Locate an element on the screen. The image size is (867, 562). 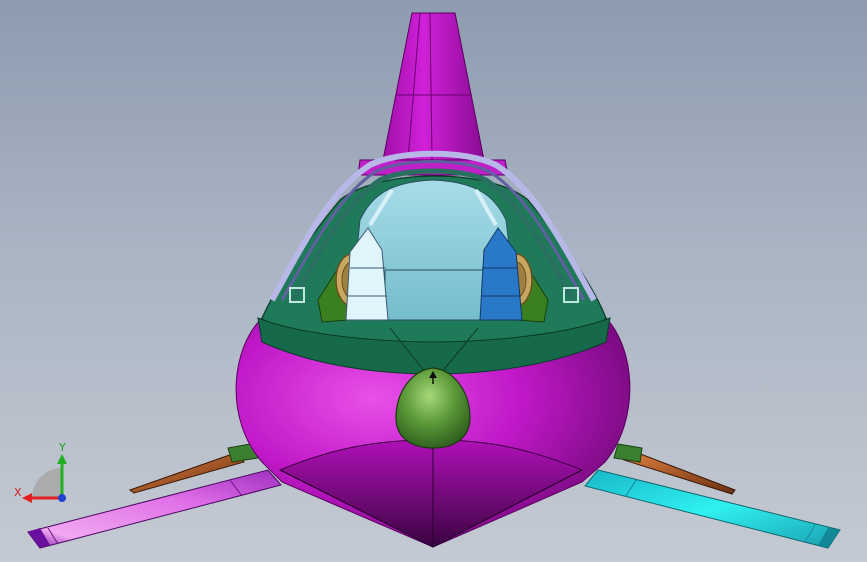
y-axis-arrow is located at coordinates (62, 459).